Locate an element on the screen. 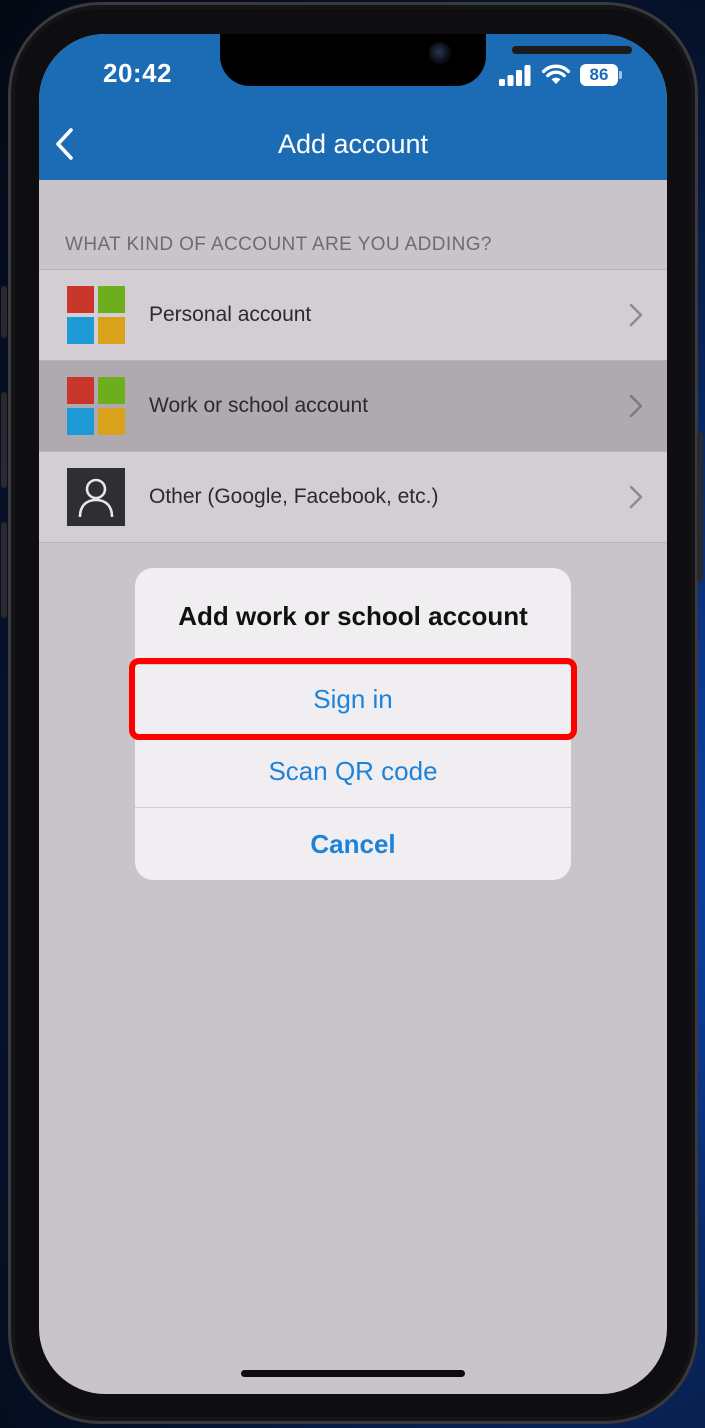 This screenshot has height=1428, width=705. battery-level: 86 is located at coordinates (599, 74).